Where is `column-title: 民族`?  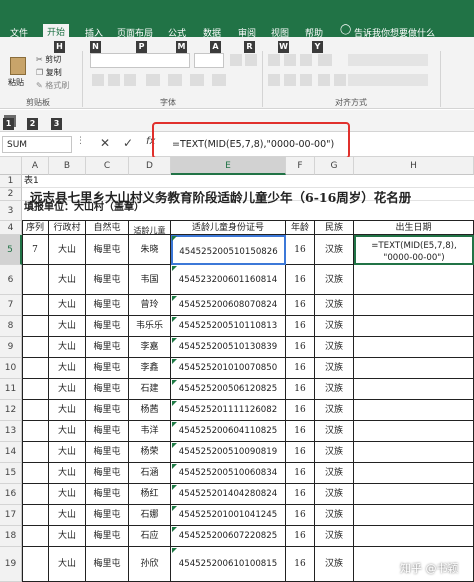
column-title: 民族 is located at coordinates (334, 228).